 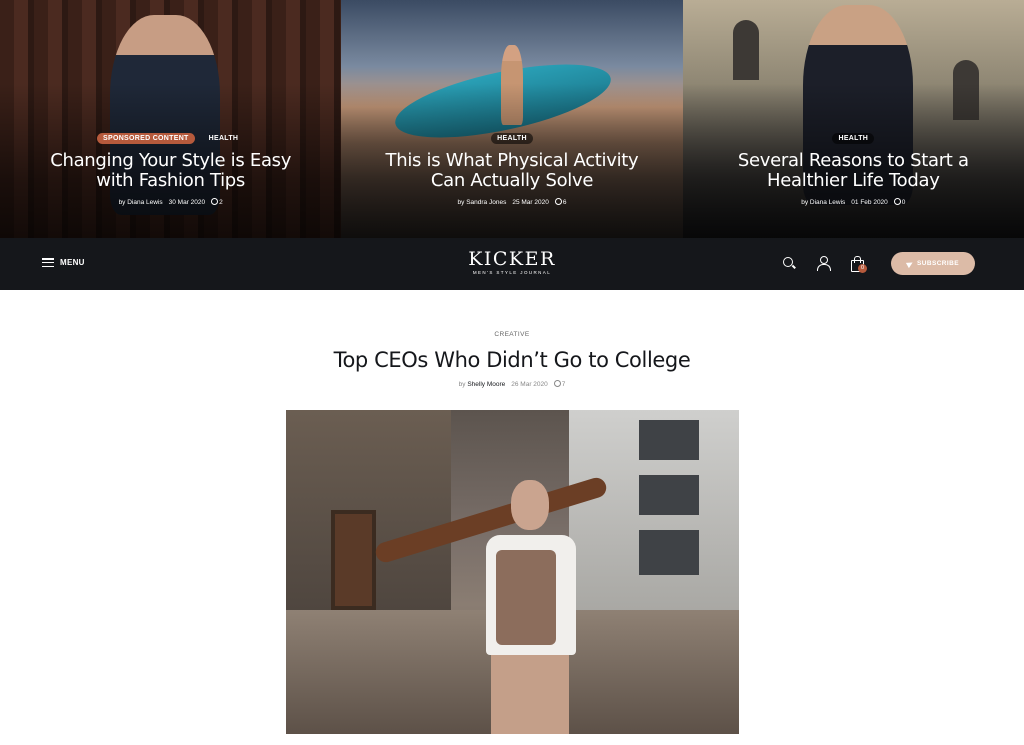 I want to click on cart-count-badge: 0, so click(x=862, y=268).